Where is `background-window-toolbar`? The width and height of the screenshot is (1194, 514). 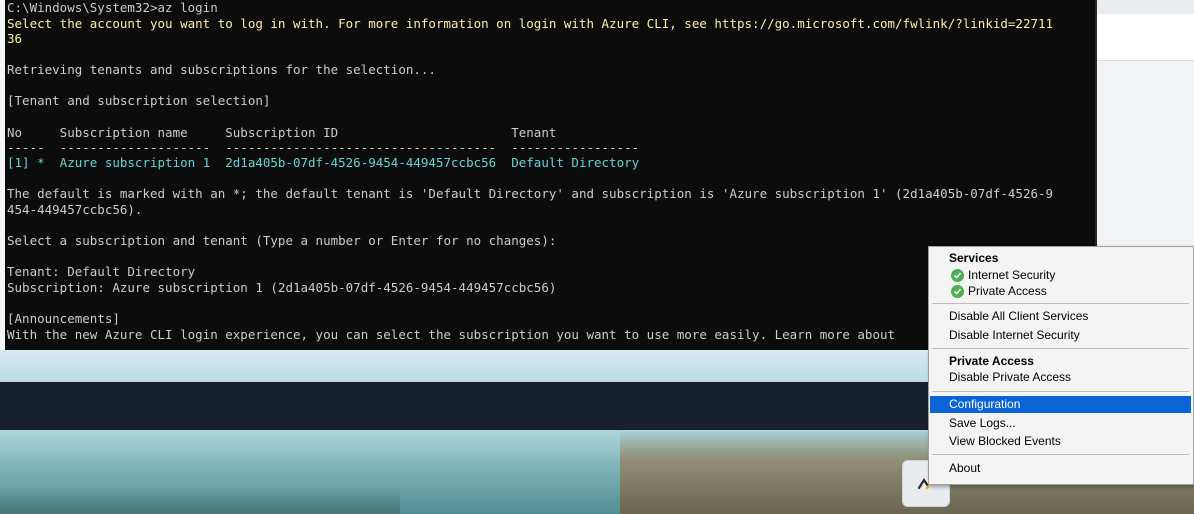 background-window-toolbar is located at coordinates (1144, 37).